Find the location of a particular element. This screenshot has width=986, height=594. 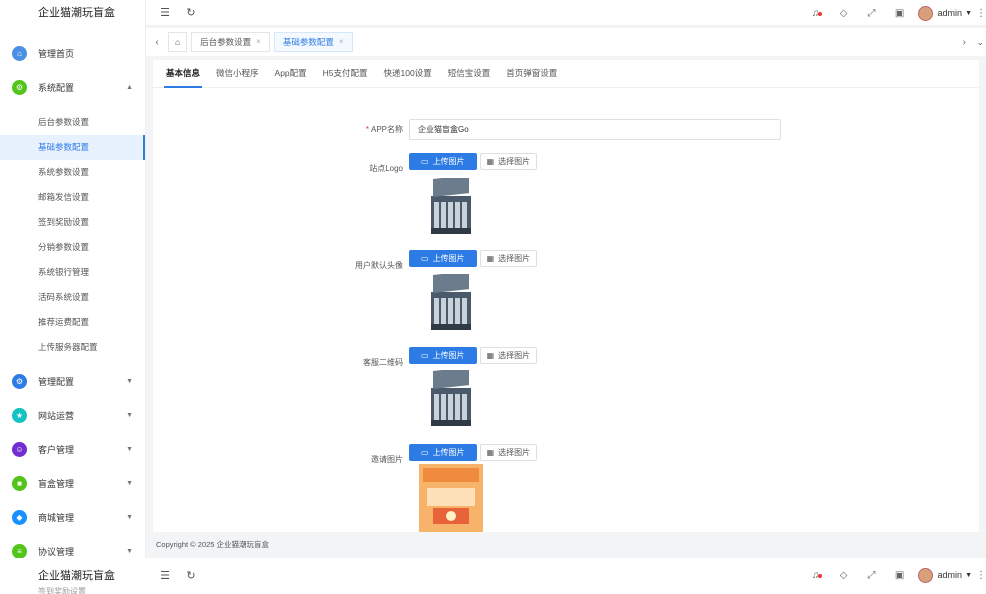

tag-backend-params: 后台参数设置 × is located at coordinates (230, 42).